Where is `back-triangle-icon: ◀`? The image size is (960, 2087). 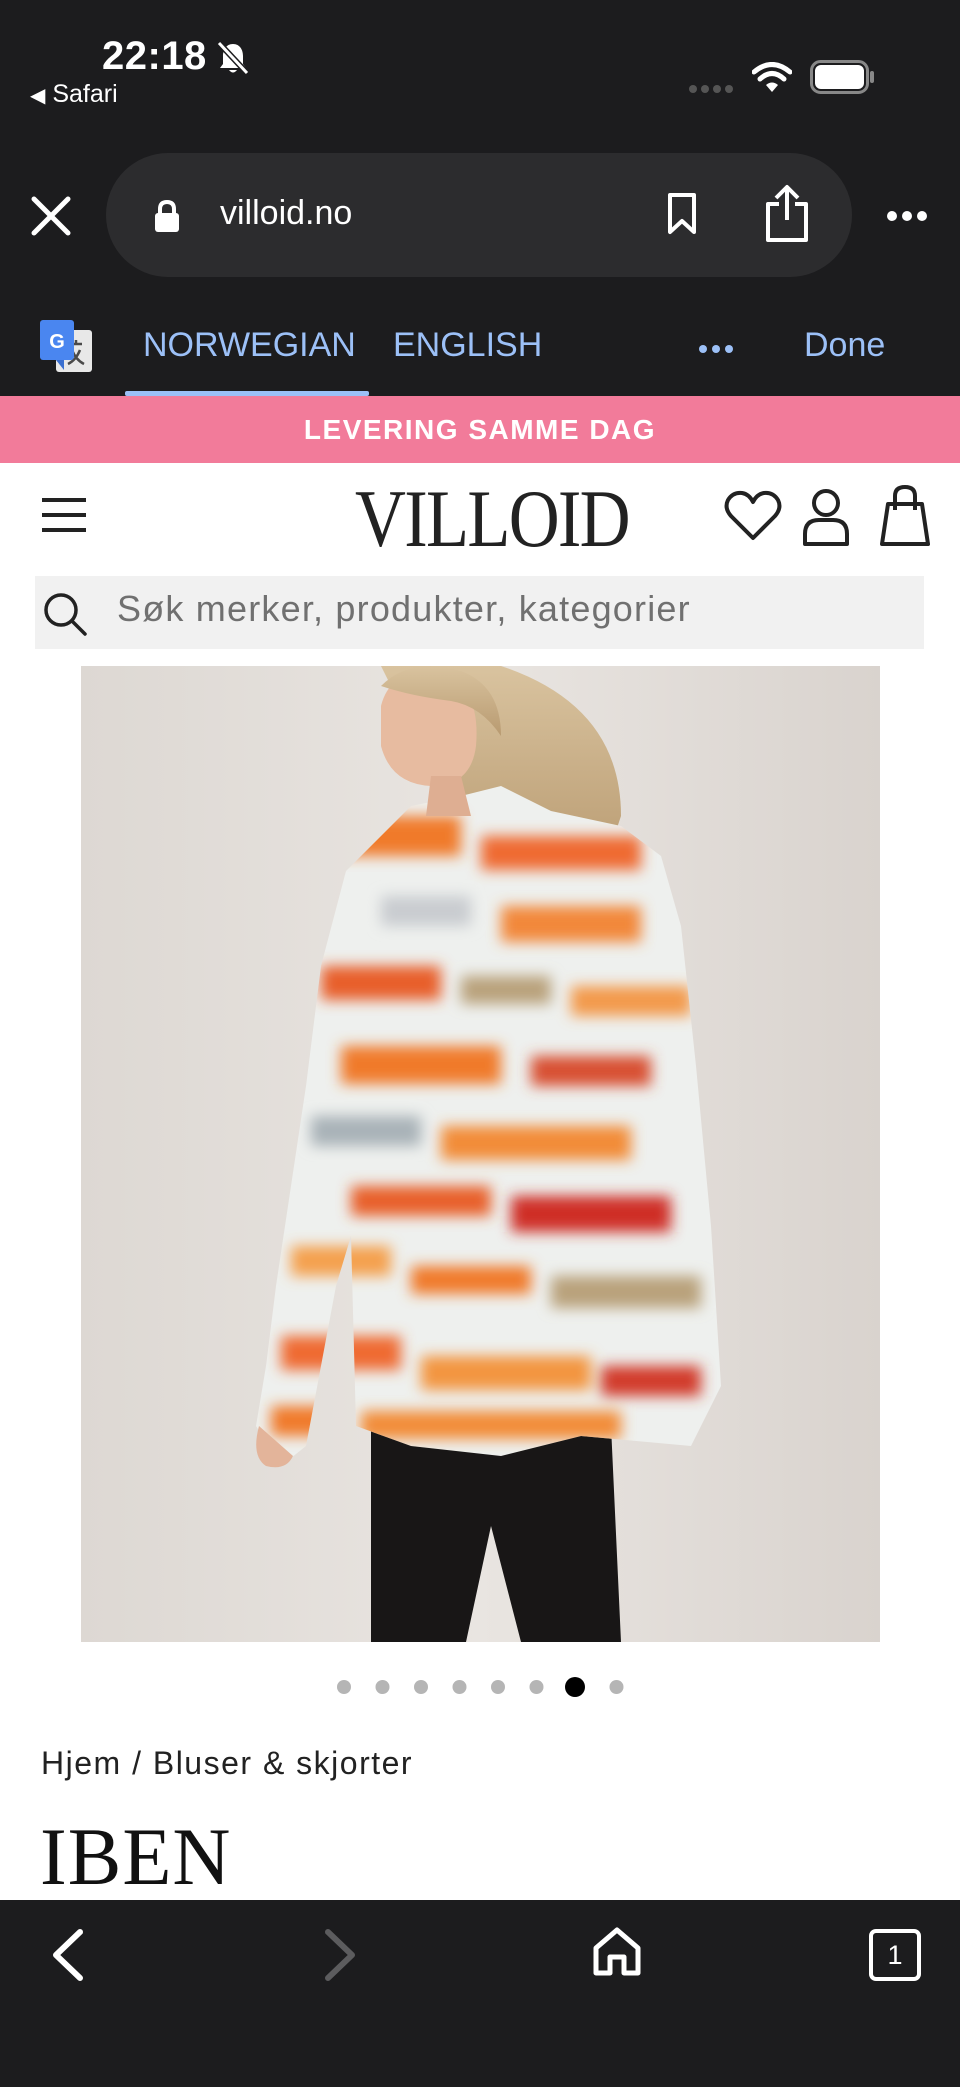
back-triangle-icon: ◀ is located at coordinates (38, 96).